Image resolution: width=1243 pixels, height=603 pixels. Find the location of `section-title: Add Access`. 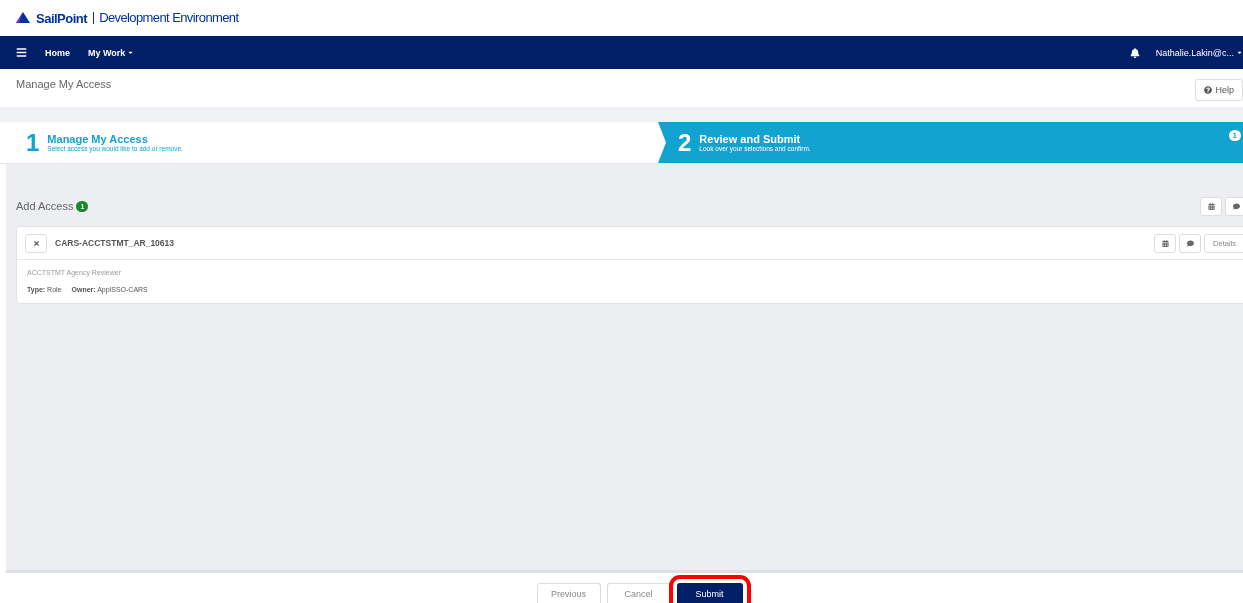

section-title: Add Access is located at coordinates (45, 206).